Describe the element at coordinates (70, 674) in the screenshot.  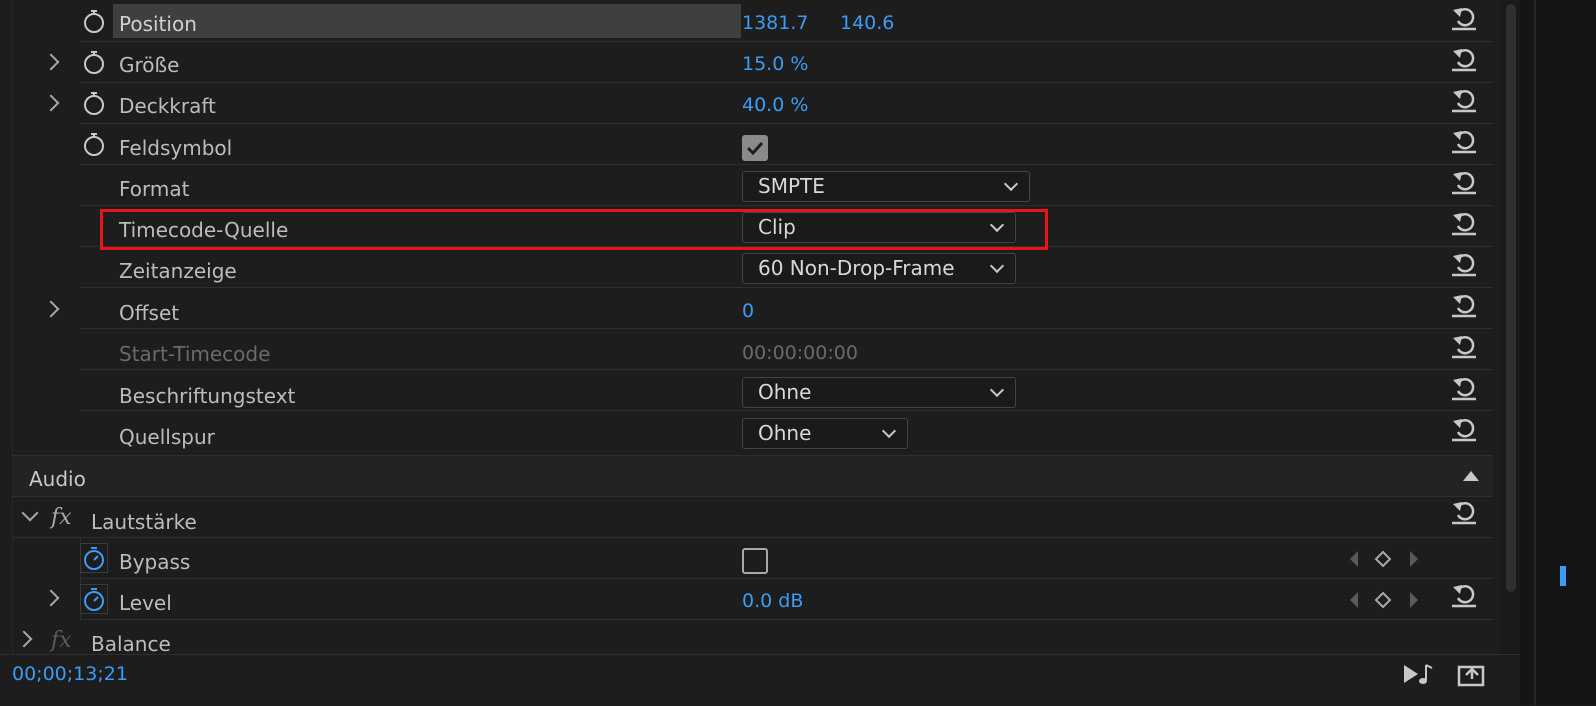
I see `current-timecode: 00;00;13;21` at that location.